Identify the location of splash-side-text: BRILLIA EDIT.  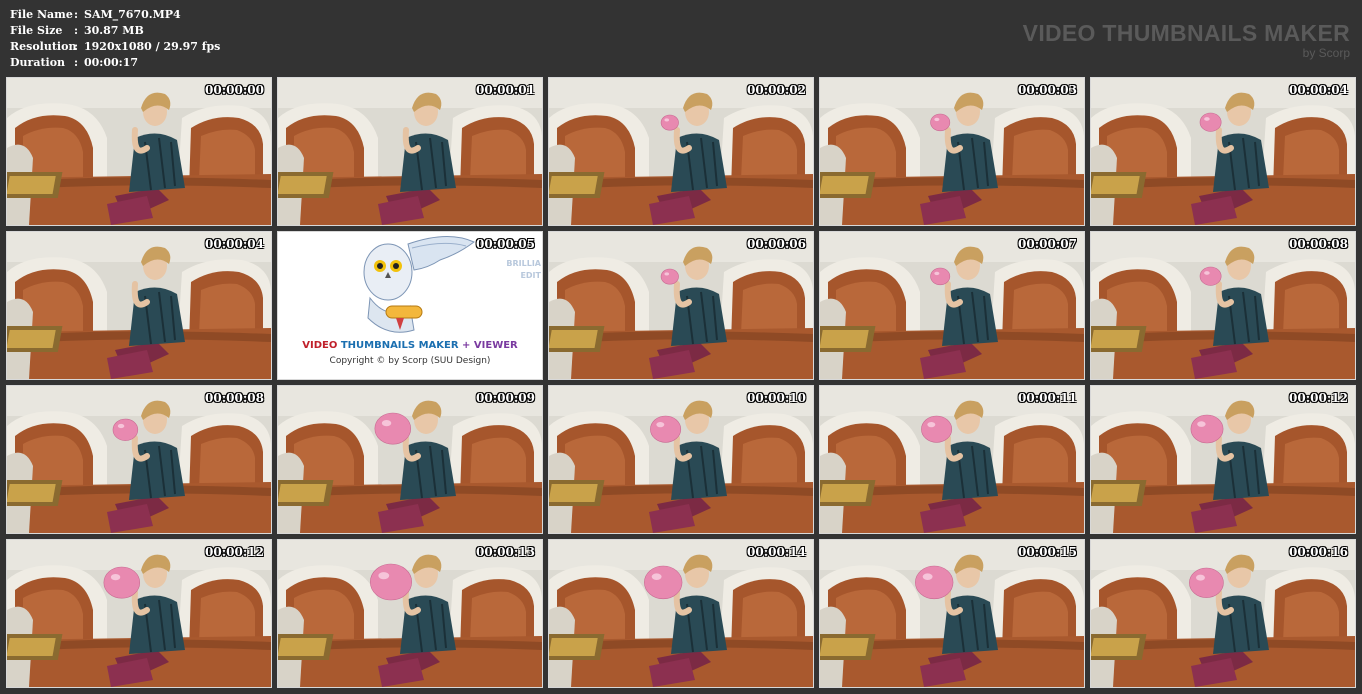
(523, 269).